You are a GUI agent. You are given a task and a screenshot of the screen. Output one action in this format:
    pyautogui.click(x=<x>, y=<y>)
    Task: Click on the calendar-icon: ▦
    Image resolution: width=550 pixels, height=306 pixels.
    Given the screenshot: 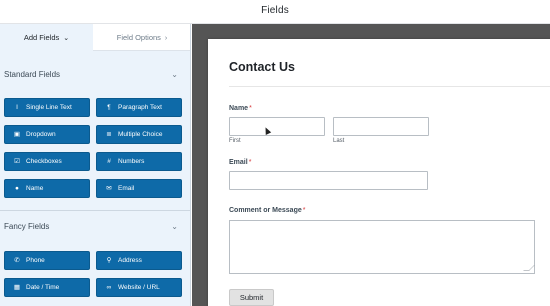 What is the action you would take?
    pyautogui.click(x=17, y=287)
    